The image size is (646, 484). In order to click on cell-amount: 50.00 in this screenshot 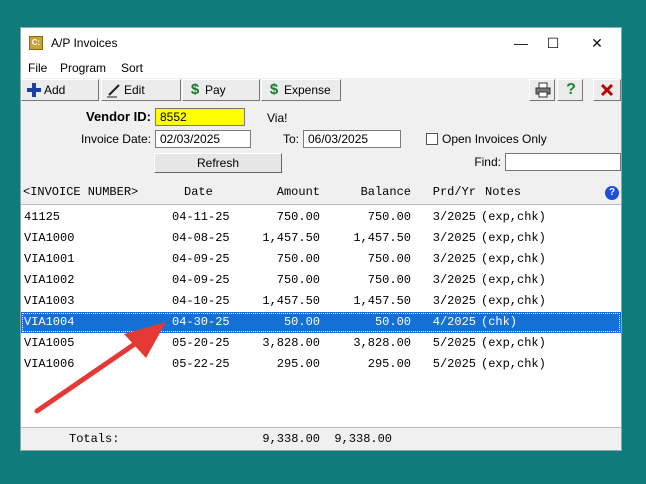, I will do `click(301, 322)`.